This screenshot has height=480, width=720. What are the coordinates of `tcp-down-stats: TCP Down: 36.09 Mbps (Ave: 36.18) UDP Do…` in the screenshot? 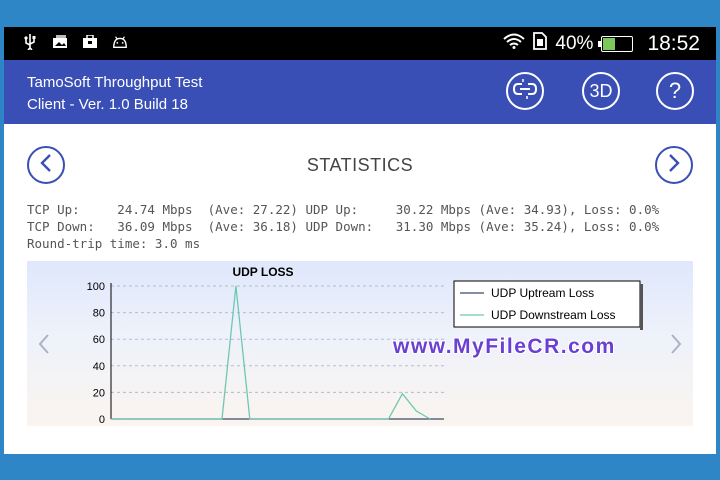 It's located at (343, 226).